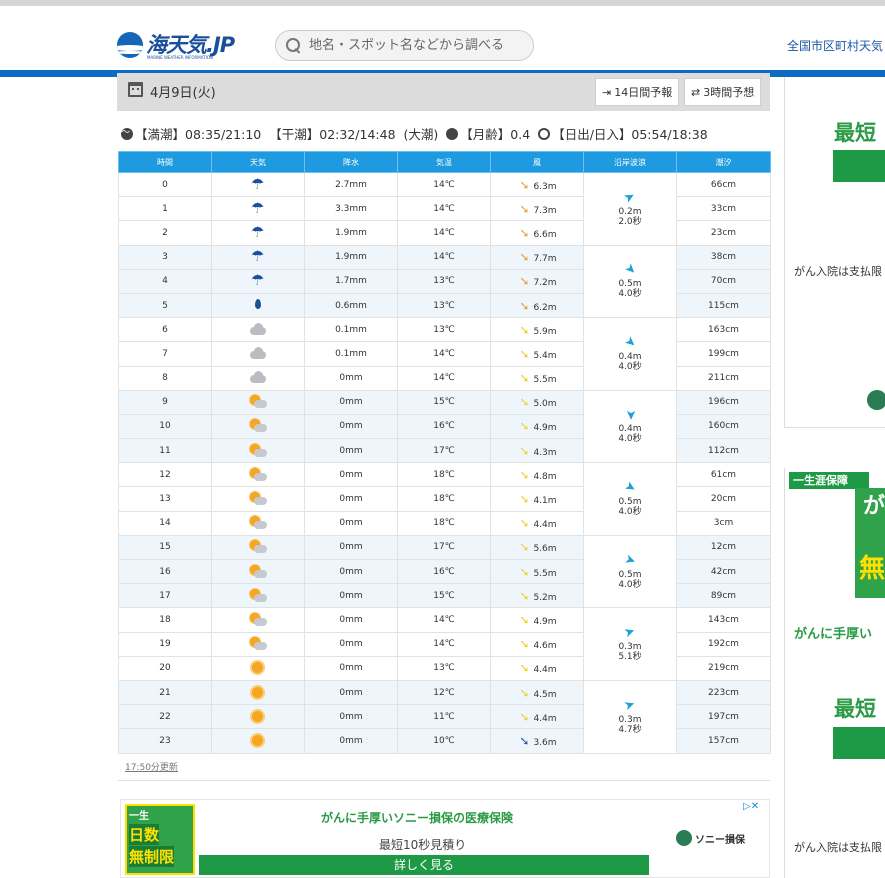 This screenshot has height=878, width=885. I want to click on search-input, so click(416, 45).